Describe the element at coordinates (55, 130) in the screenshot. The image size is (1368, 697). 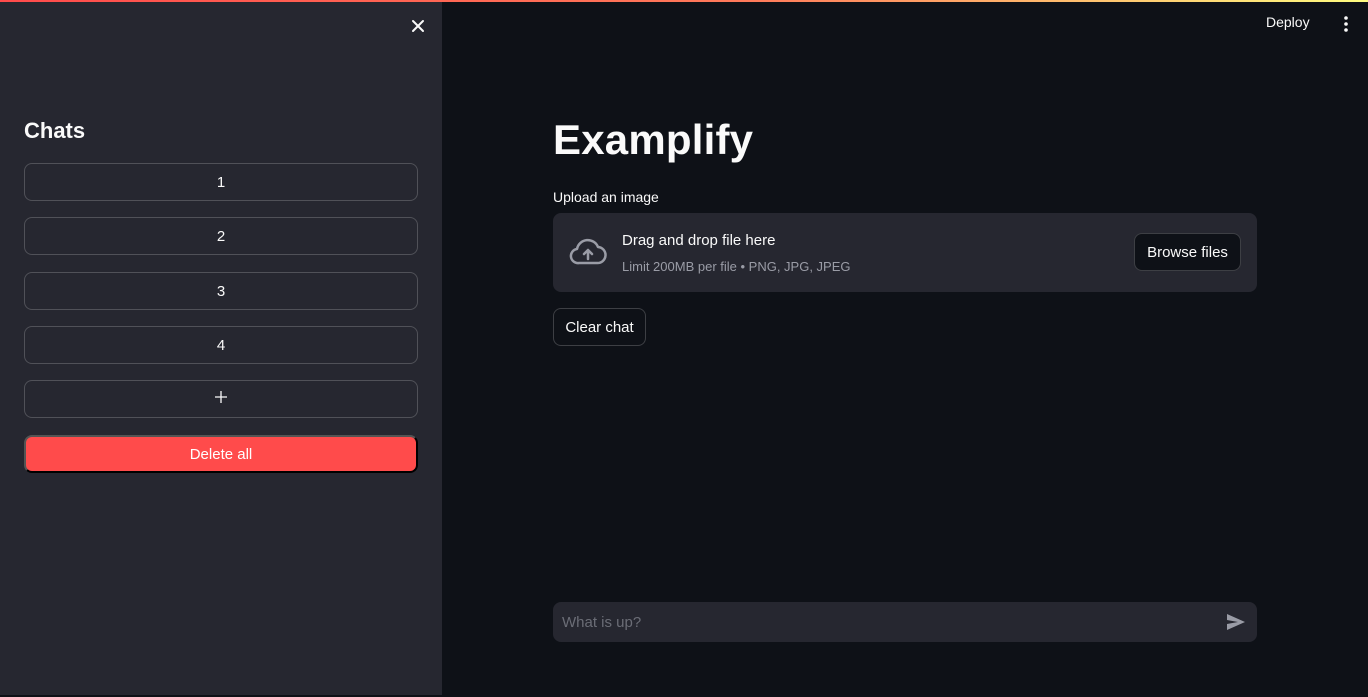
I see `sidebar-title: Chats` at that location.